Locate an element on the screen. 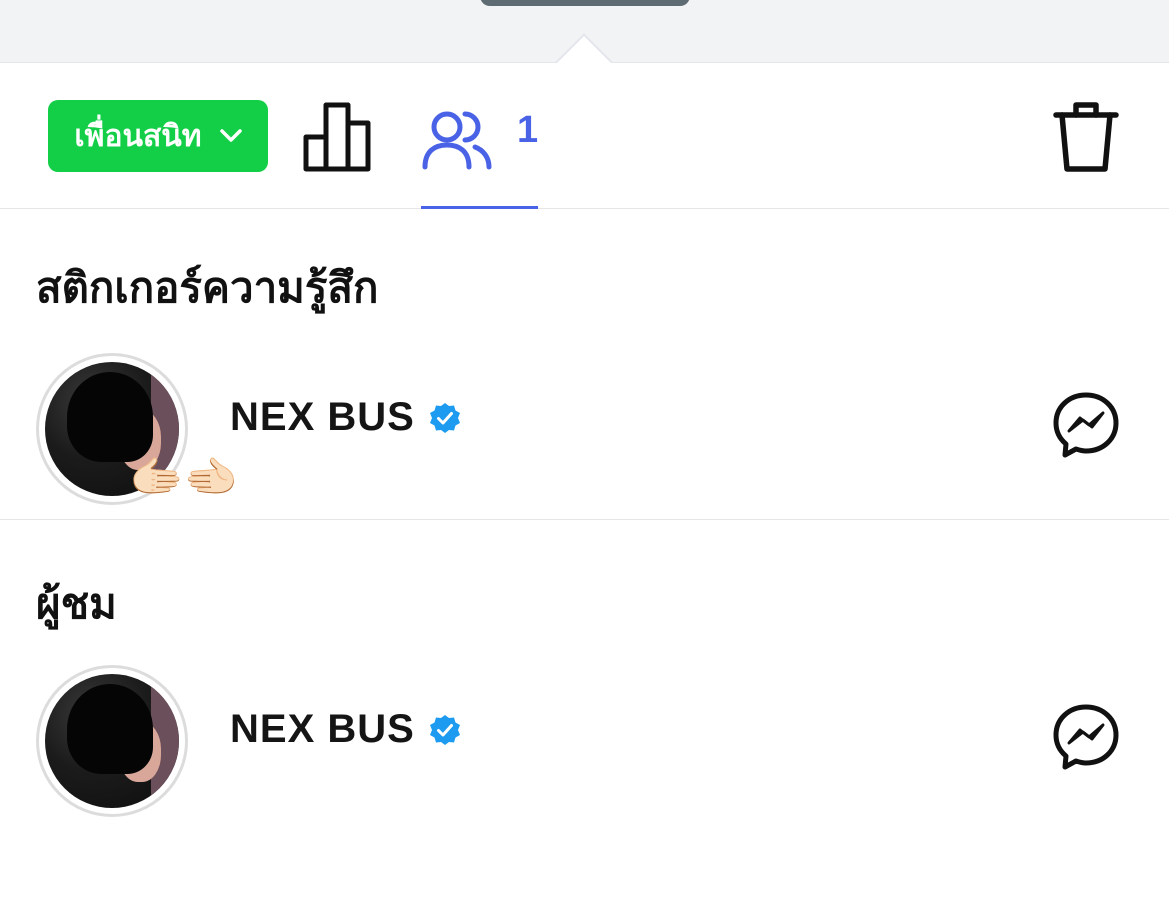 Image resolution: width=1169 pixels, height=913 pixels. avatar is located at coordinates (112, 741).